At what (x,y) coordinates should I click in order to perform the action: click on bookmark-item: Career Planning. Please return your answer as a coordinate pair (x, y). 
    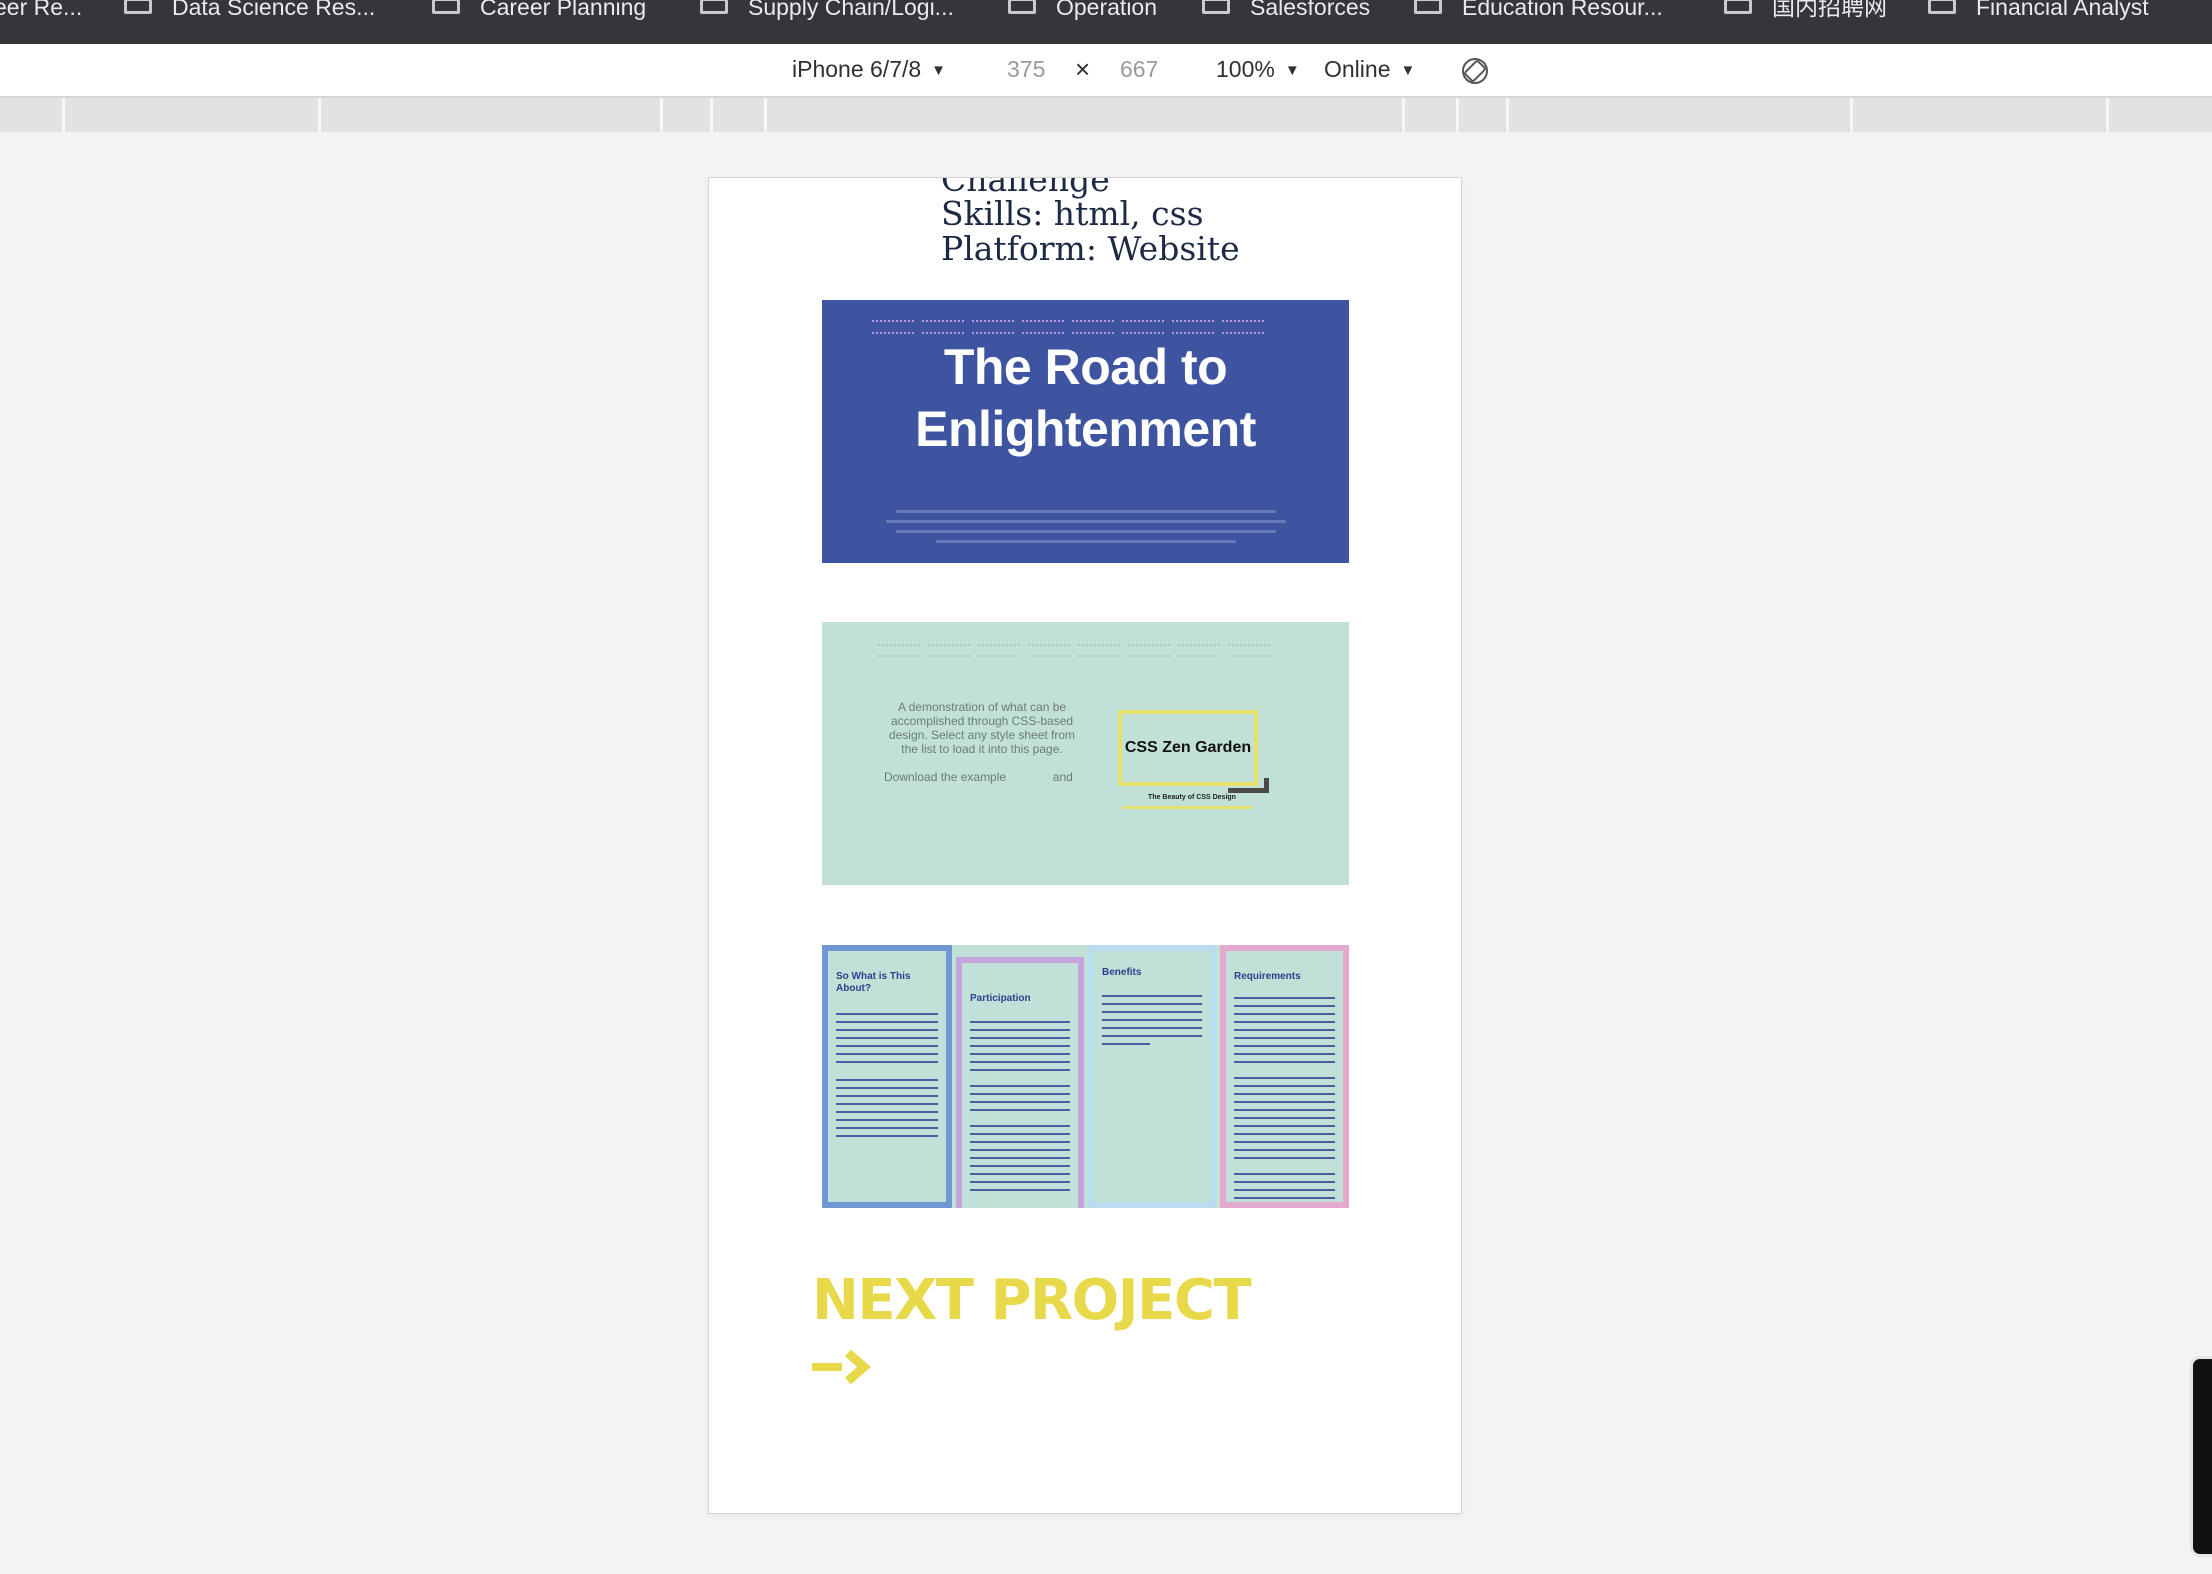
    Looking at the image, I should click on (539, 10).